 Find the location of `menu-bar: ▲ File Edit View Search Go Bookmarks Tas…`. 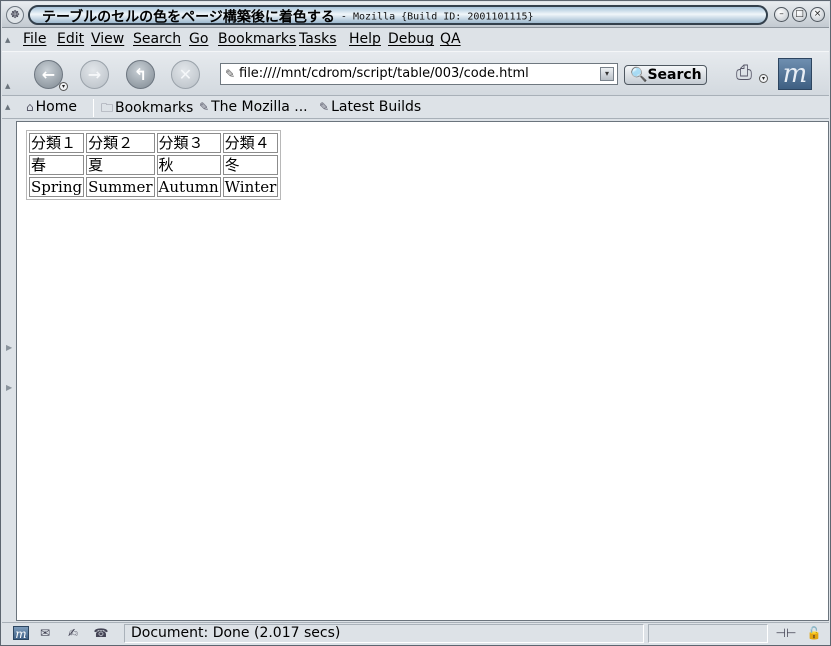

menu-bar: ▲ File Edit View Search Go Bookmarks Tas… is located at coordinates (415, 40).